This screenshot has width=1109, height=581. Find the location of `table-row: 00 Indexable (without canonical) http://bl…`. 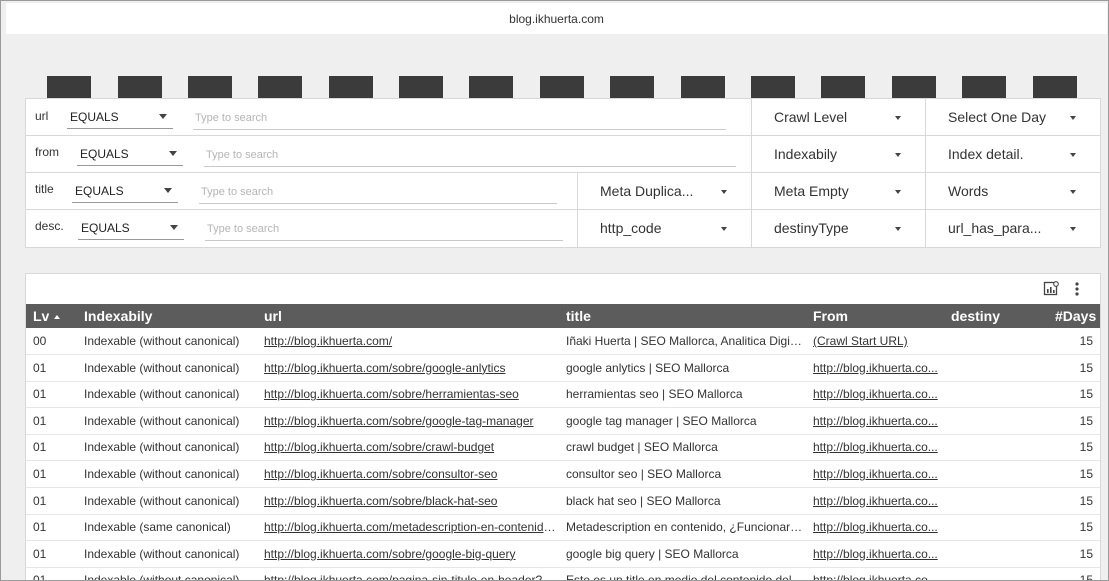

table-row: 00 Indexable (without canonical) http://bl… is located at coordinates (563, 341).